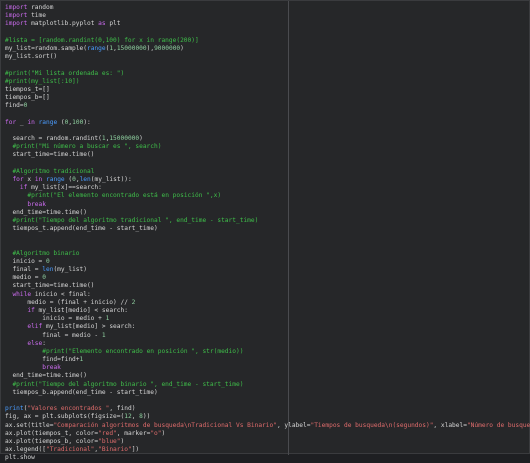 The image size is (530, 463). I want to click on code-line: if my_list[medio] < search:, so click(266, 311).